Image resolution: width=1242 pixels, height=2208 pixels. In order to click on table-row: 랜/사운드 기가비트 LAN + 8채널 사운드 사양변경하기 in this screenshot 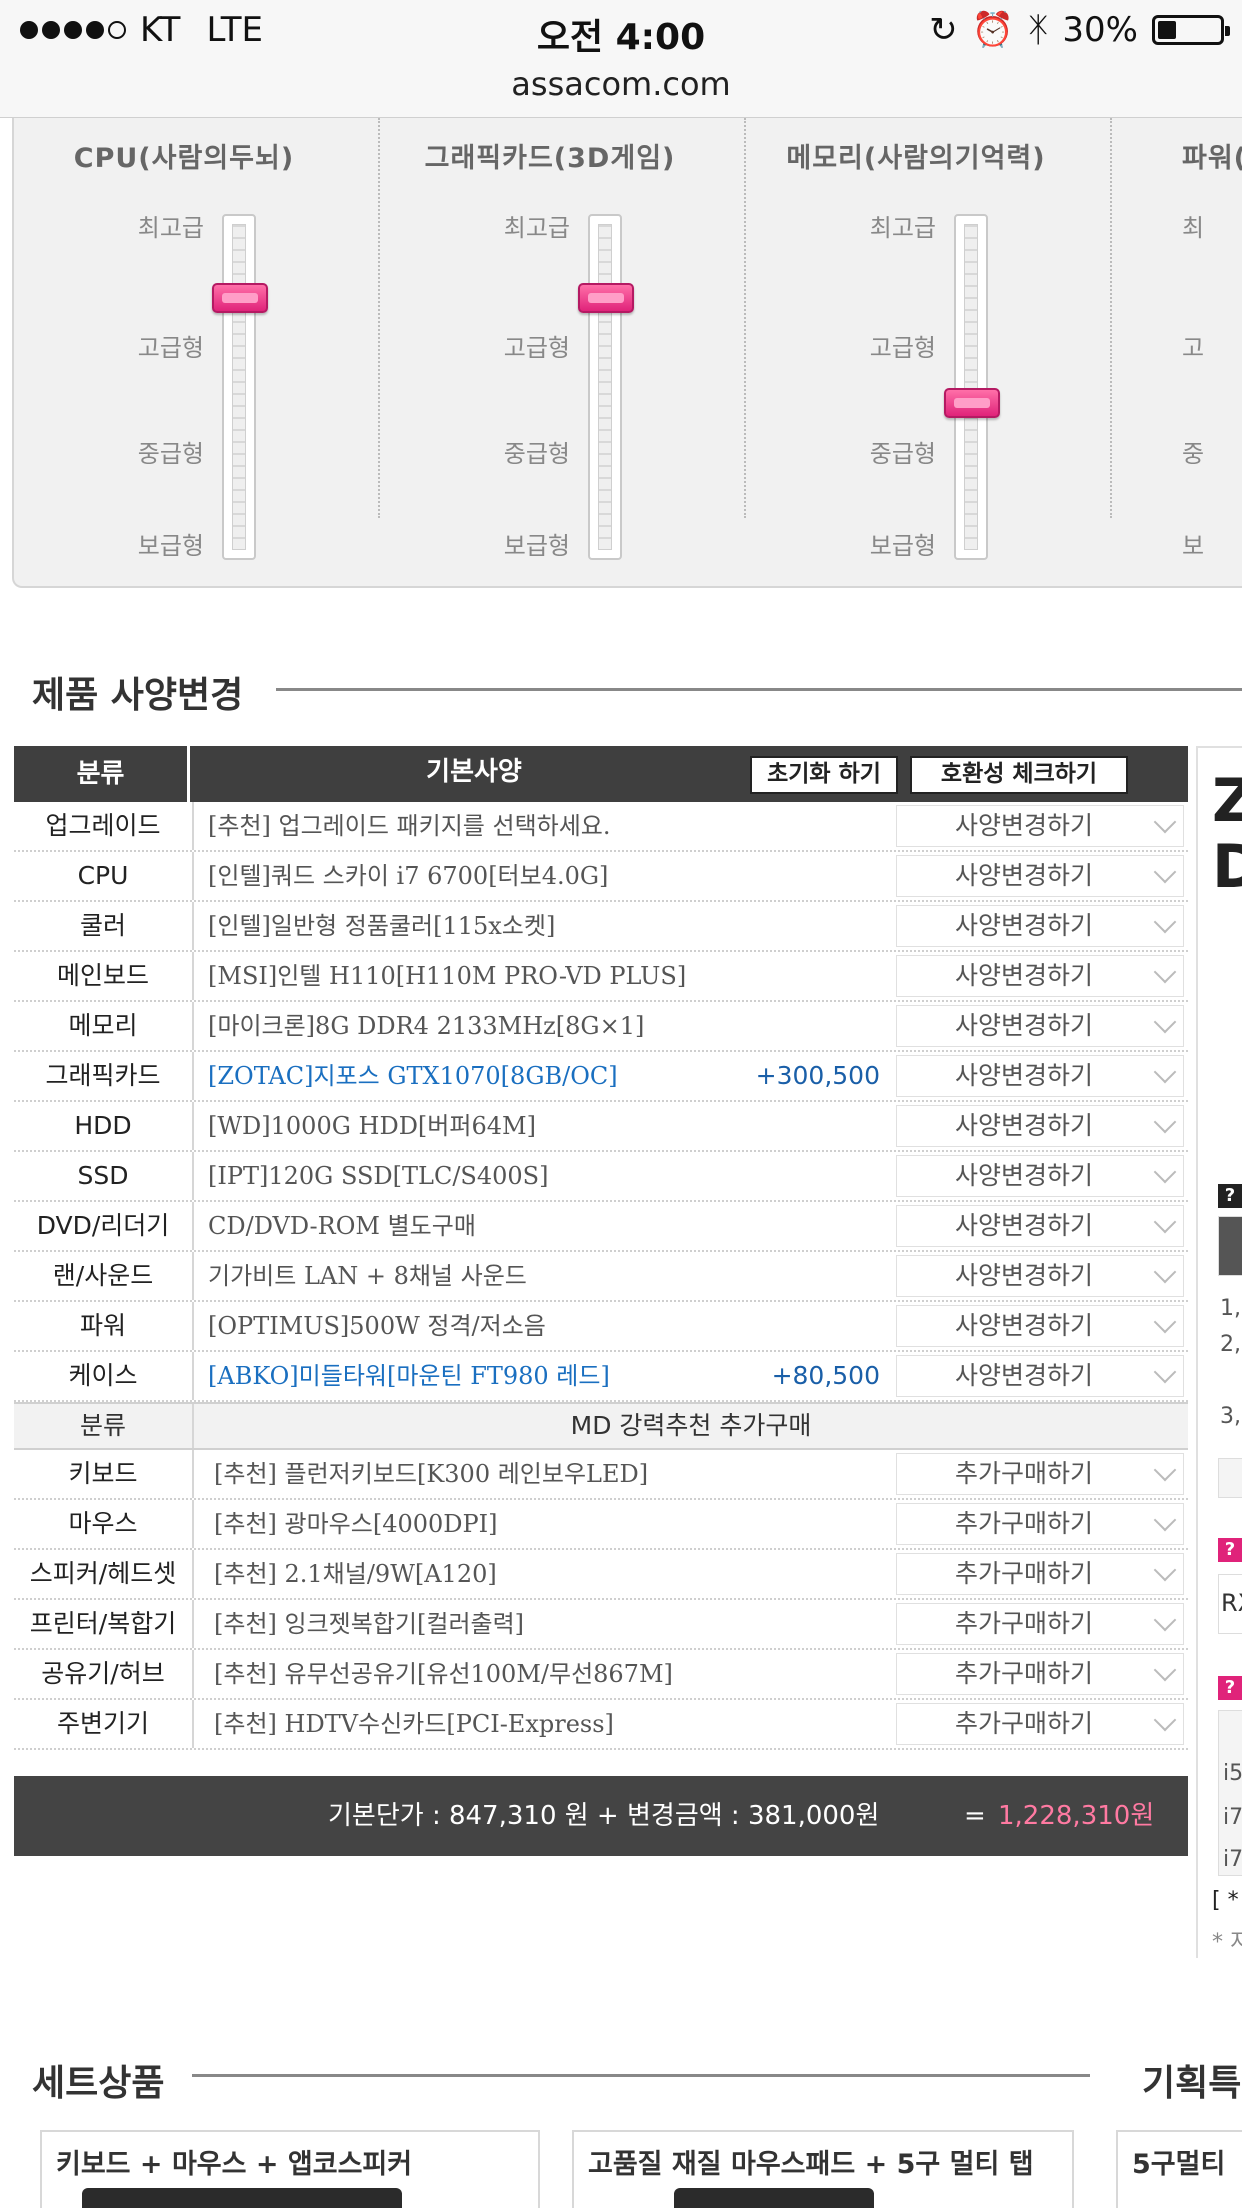, I will do `click(601, 1277)`.